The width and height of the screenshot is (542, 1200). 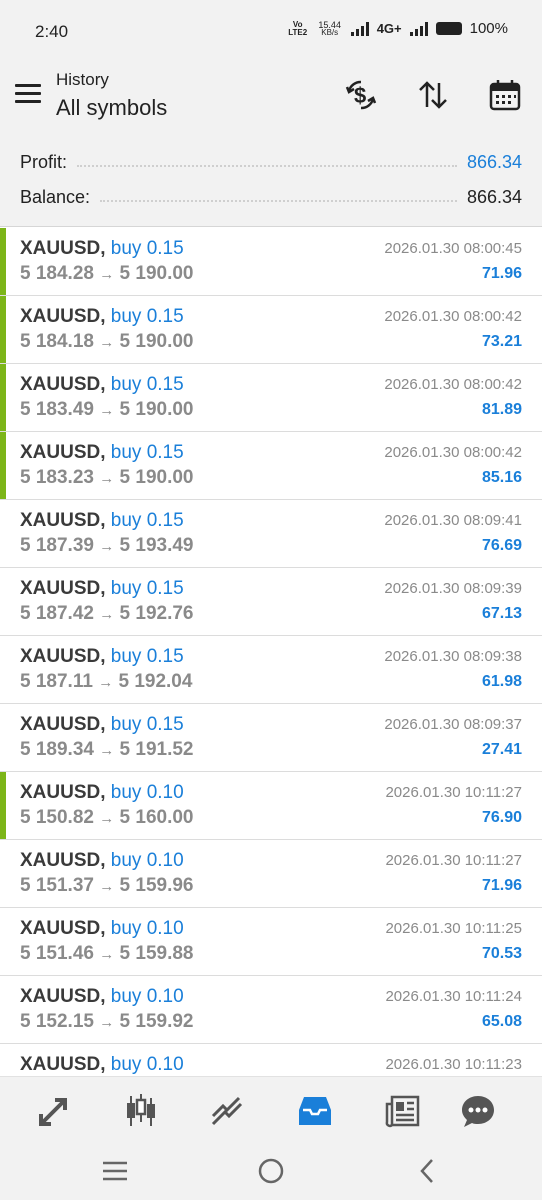 I want to click on deal-prices: 5 183.49 → 5 190.00, so click(x=107, y=410).